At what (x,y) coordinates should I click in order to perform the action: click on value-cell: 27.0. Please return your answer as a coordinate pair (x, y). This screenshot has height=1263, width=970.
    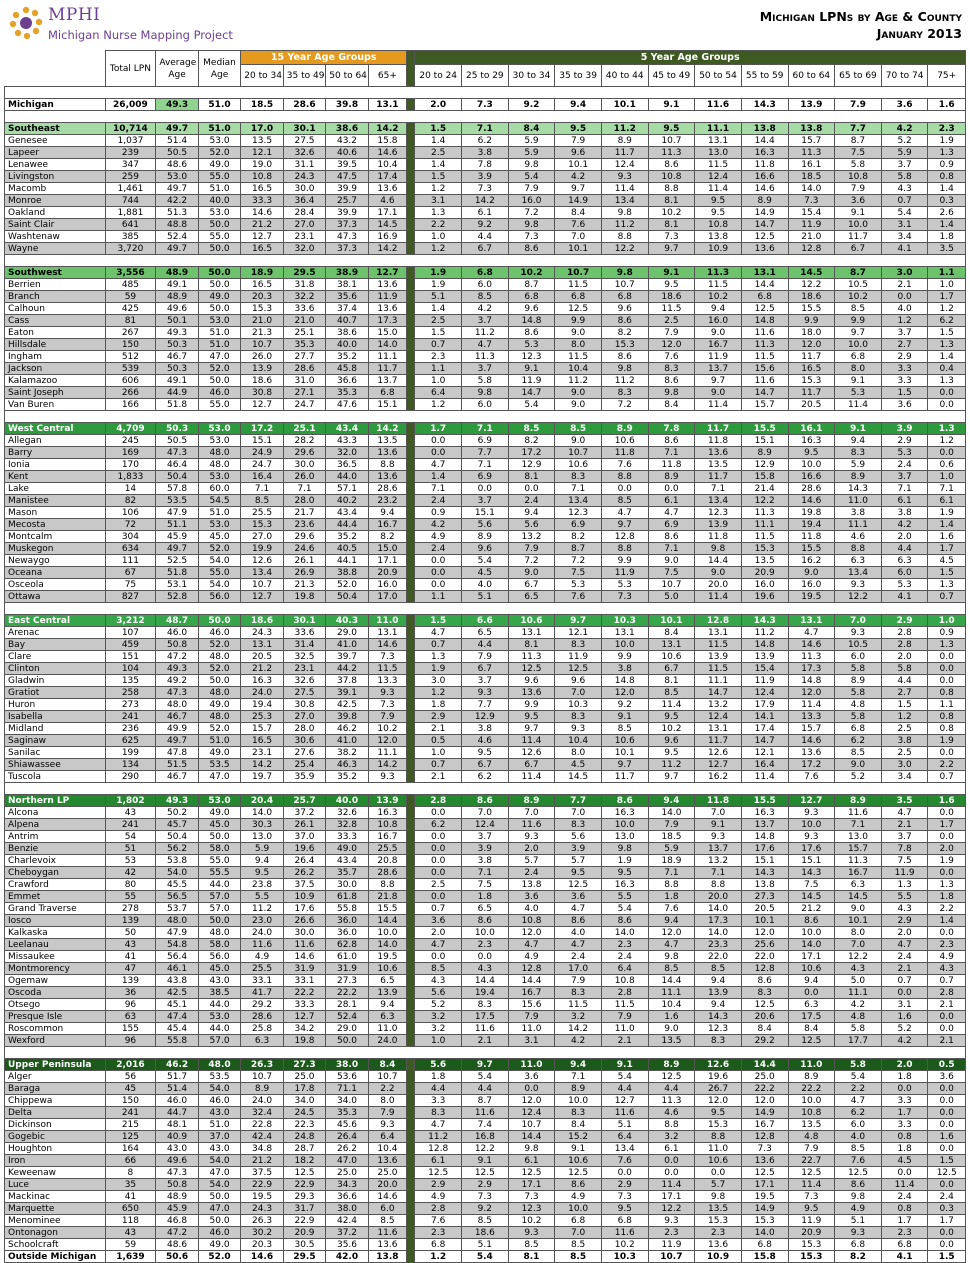
    Looking at the image, I should click on (304, 716).